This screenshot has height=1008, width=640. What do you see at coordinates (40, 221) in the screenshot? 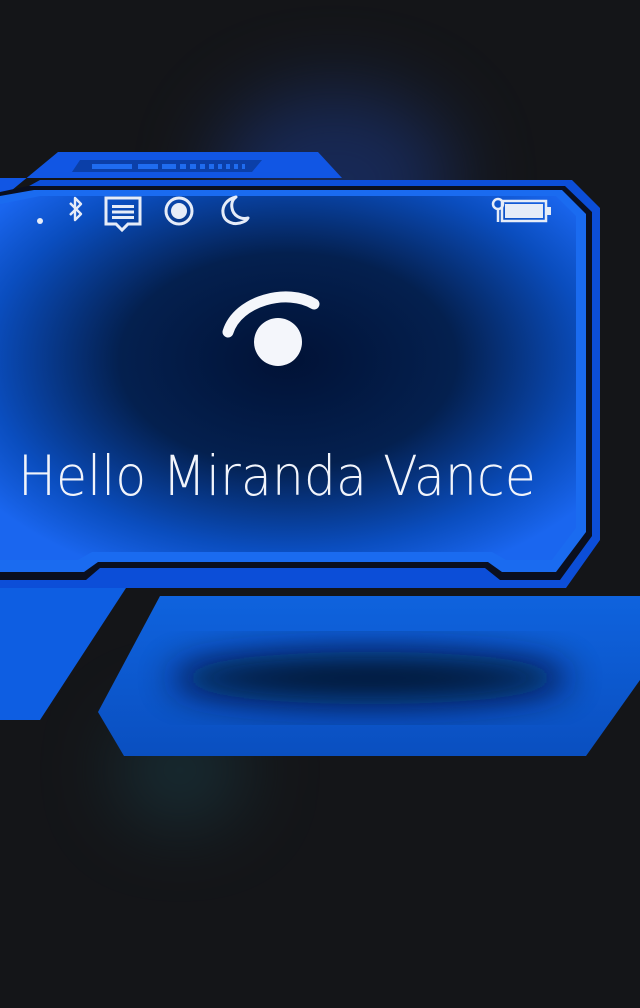
I see `dot-icon` at bounding box center [40, 221].